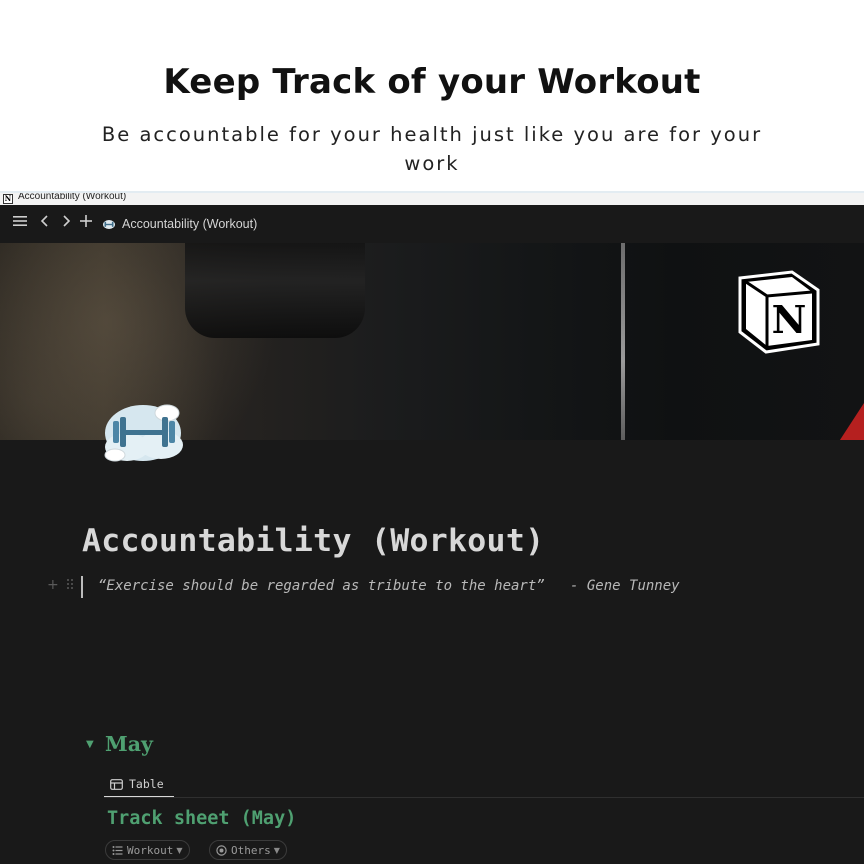 The image size is (864, 864). I want to click on page-title: Accountability (Workout), so click(313, 541).